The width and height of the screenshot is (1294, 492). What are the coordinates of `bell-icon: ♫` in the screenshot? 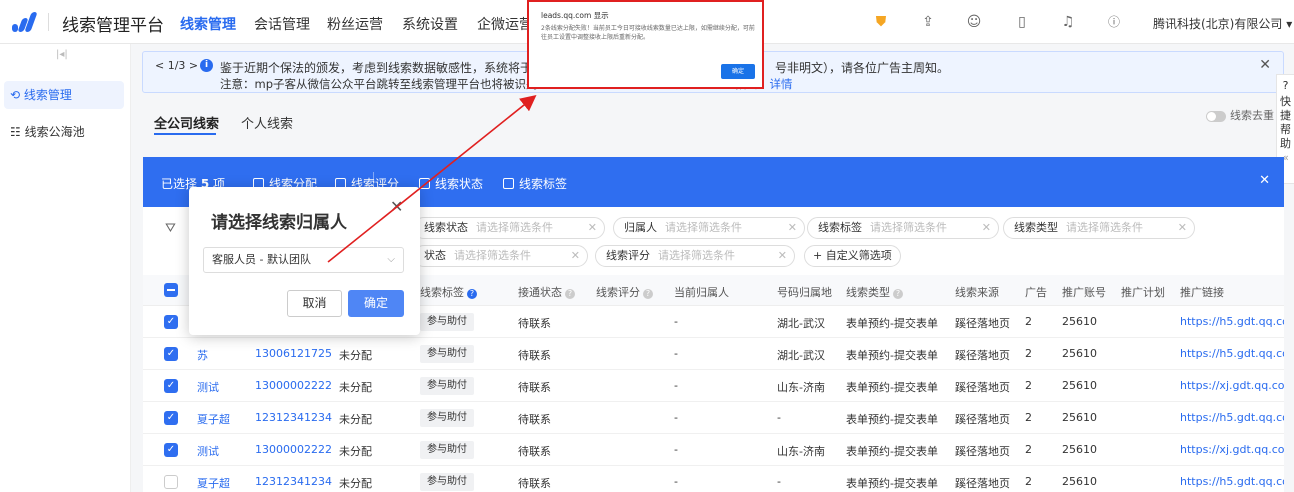 It's located at (1068, 22).